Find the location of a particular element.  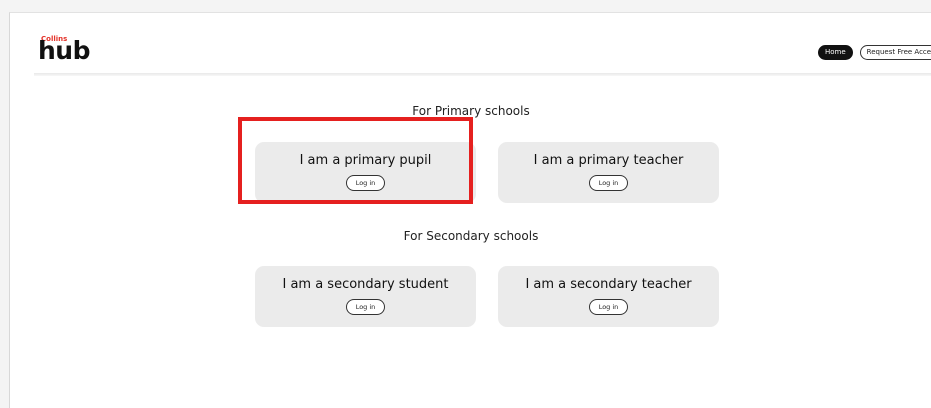

secondary-schools-heading: For Secondary schools is located at coordinates (471, 236).